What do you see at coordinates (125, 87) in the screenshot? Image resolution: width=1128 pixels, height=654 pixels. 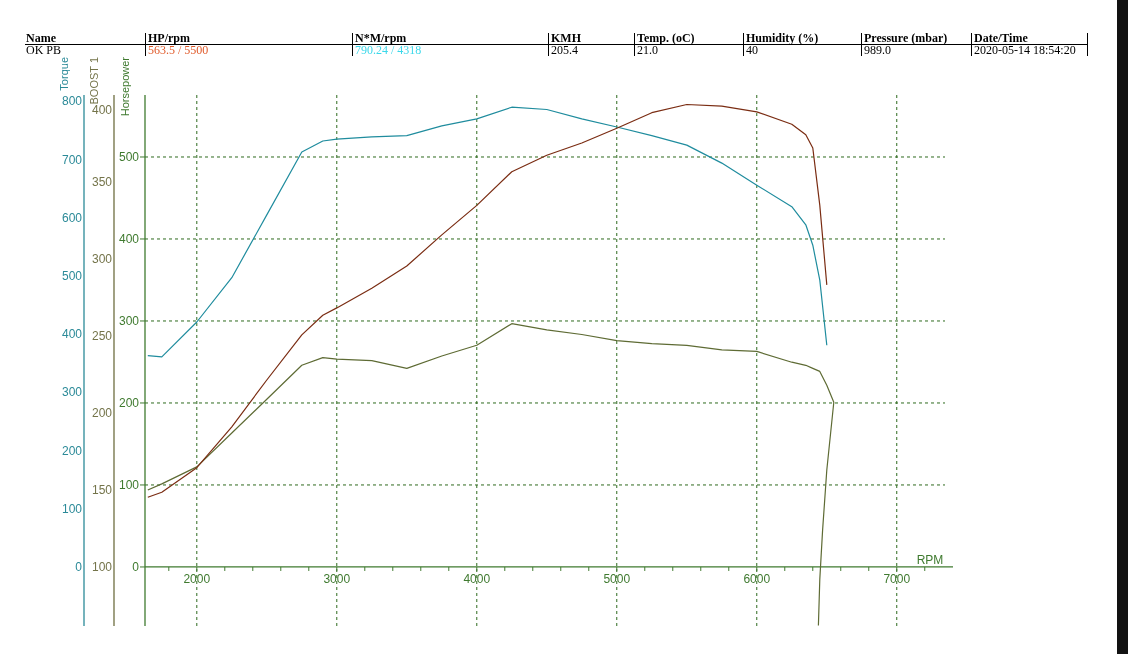 I see `axis-title: Horsepower` at bounding box center [125, 87].